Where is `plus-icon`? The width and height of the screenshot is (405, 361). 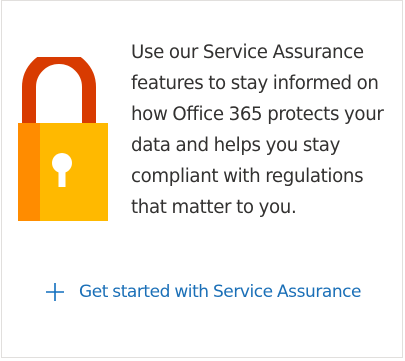 plus-icon is located at coordinates (55, 292).